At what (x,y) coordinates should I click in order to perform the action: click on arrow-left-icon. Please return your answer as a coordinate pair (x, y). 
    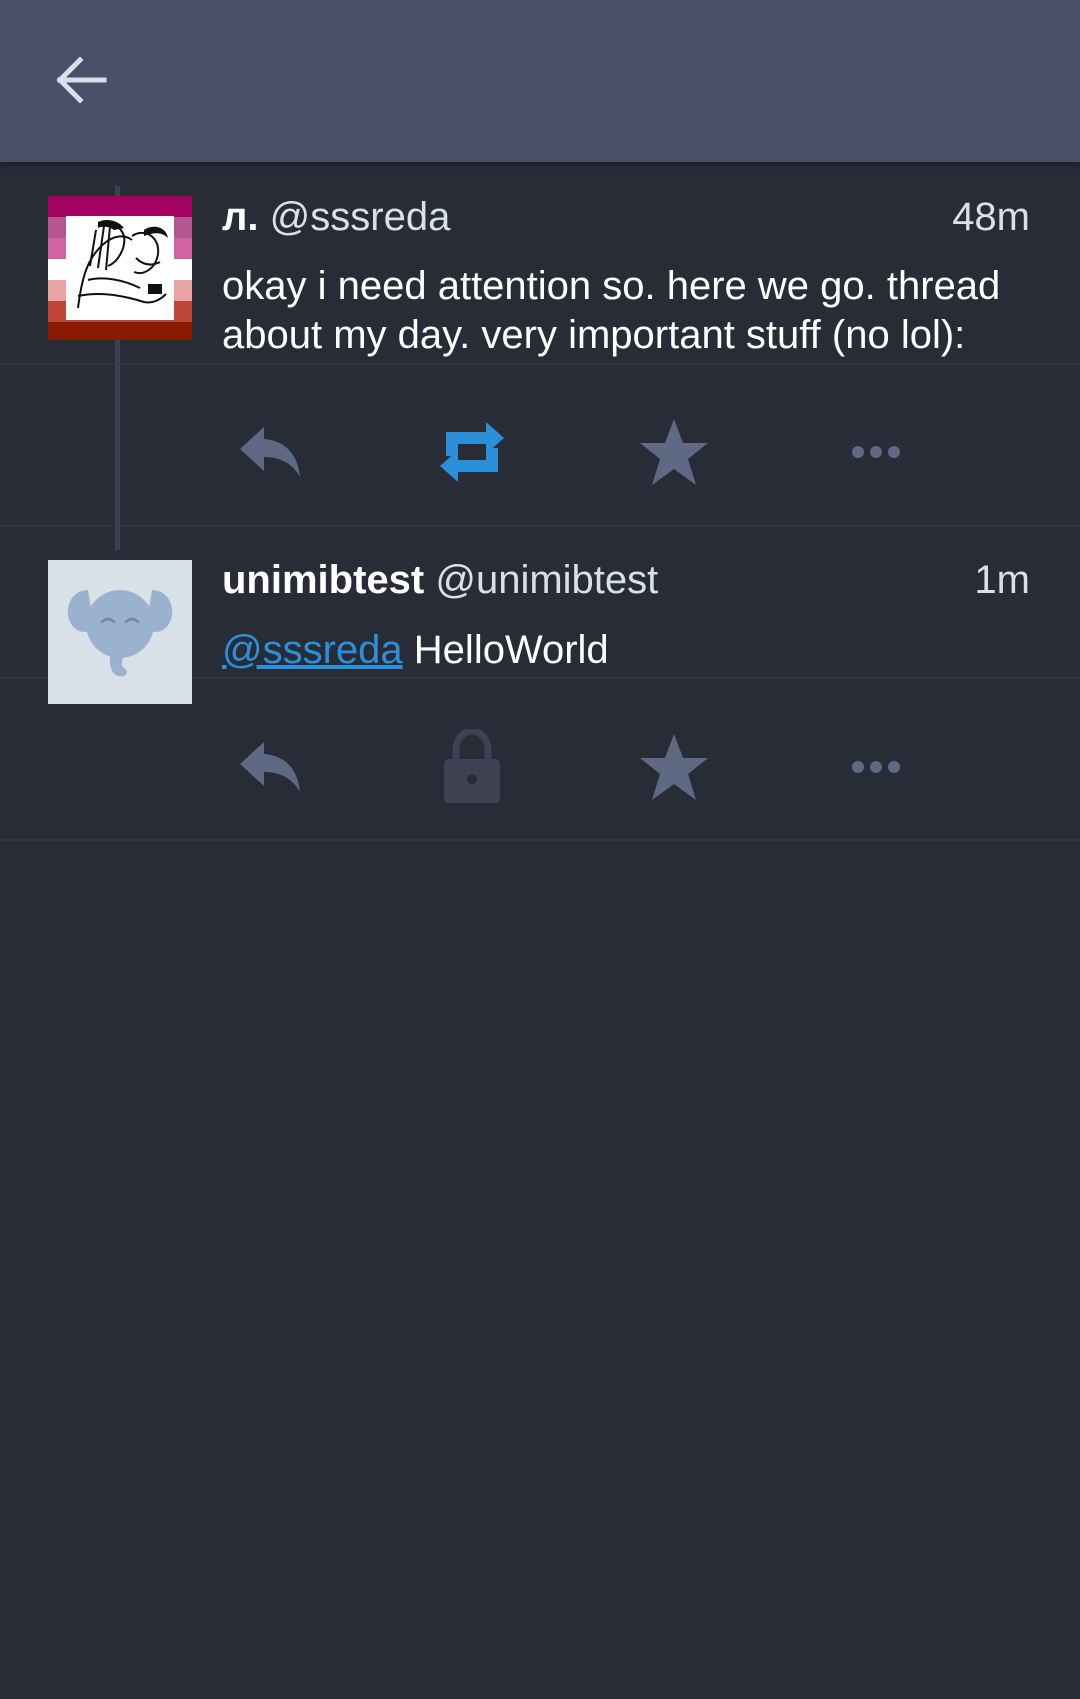
    Looking at the image, I should click on (81, 80).